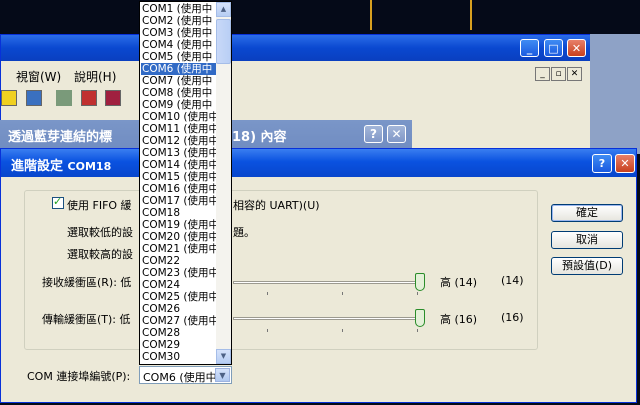 The width and height of the screenshot is (640, 405). I want to click on mdi-close-button: ✕, so click(574, 74).